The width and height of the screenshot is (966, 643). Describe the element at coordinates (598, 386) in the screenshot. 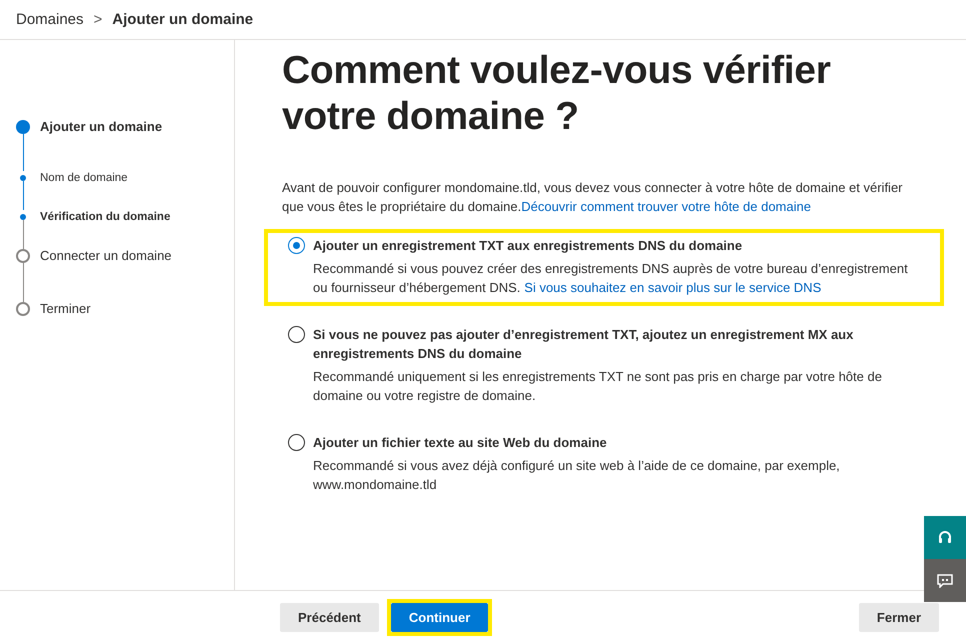

I see `option-description: Recommandé uniquement si les enregistrements TXT ne sont pas pris en charge par votre hôte de domaine ou votre registre de domaine.` at that location.